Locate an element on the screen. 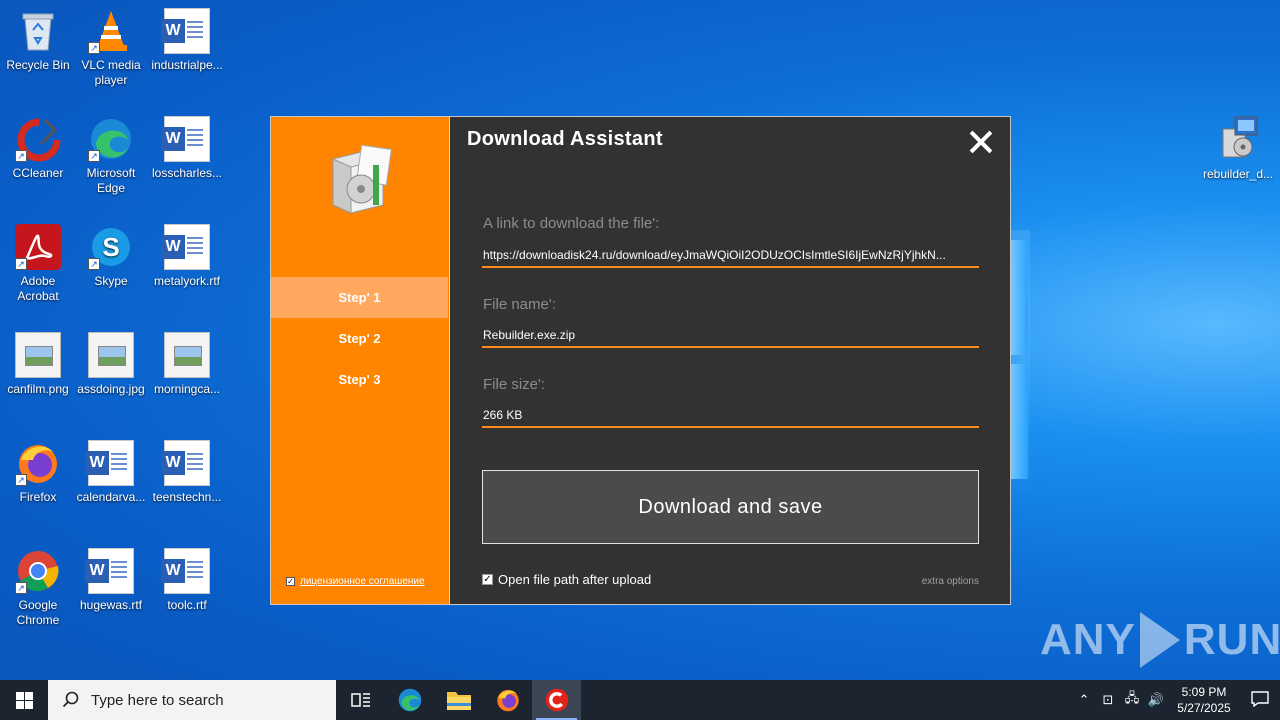 The height and width of the screenshot is (720, 1280). desktop-icon-vlc: ↗ VLC media player is located at coordinates (111, 48).